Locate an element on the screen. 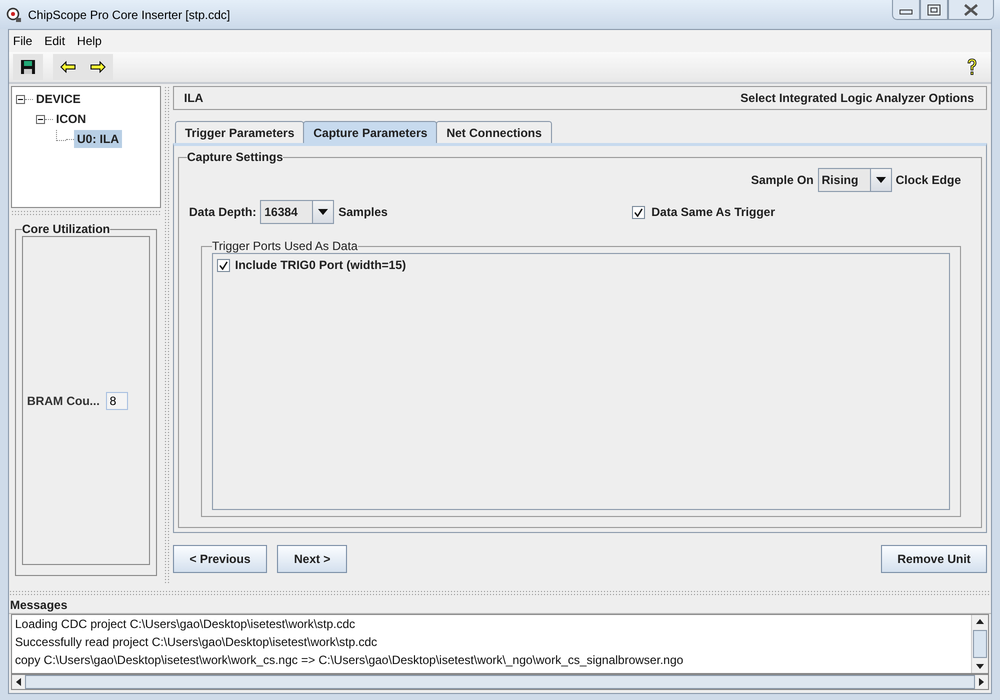 The width and height of the screenshot is (1000, 700). tree-item: DEVICE is located at coordinates (58, 99).